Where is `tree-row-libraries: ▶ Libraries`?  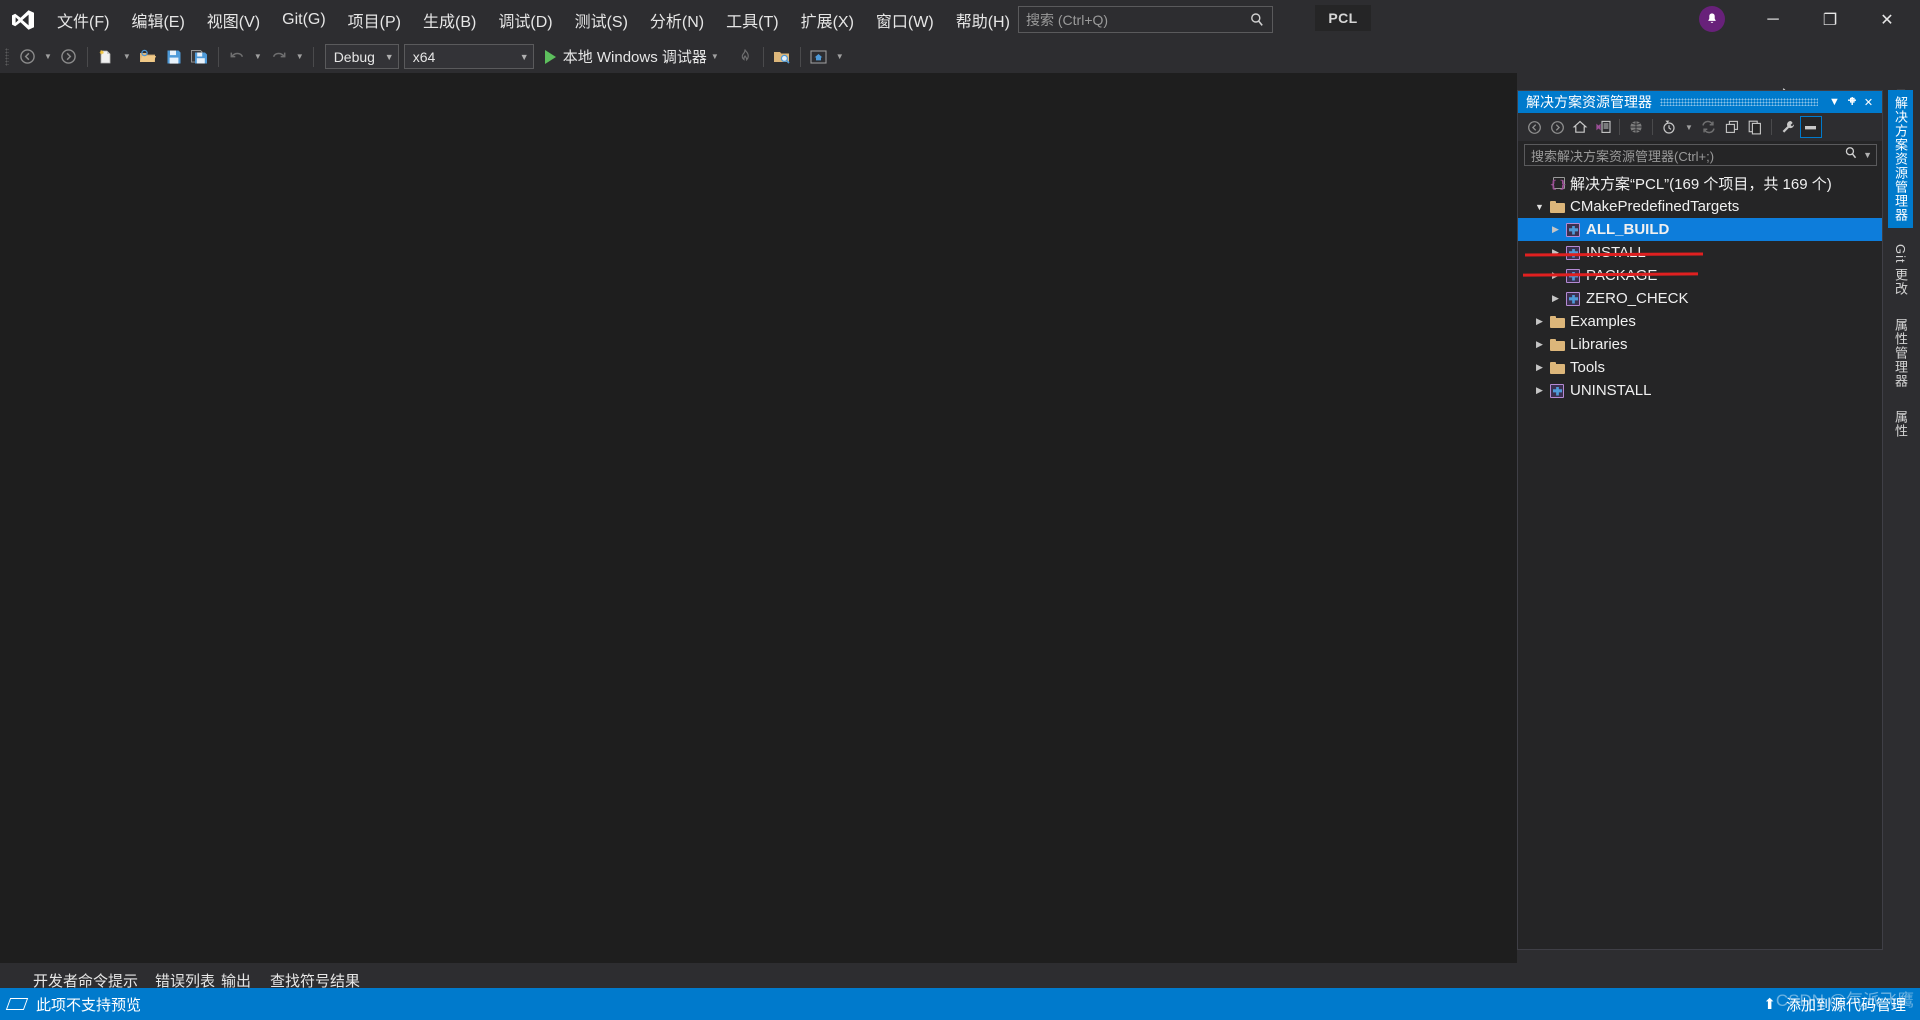 tree-row-libraries: ▶ Libraries is located at coordinates (1700, 344).